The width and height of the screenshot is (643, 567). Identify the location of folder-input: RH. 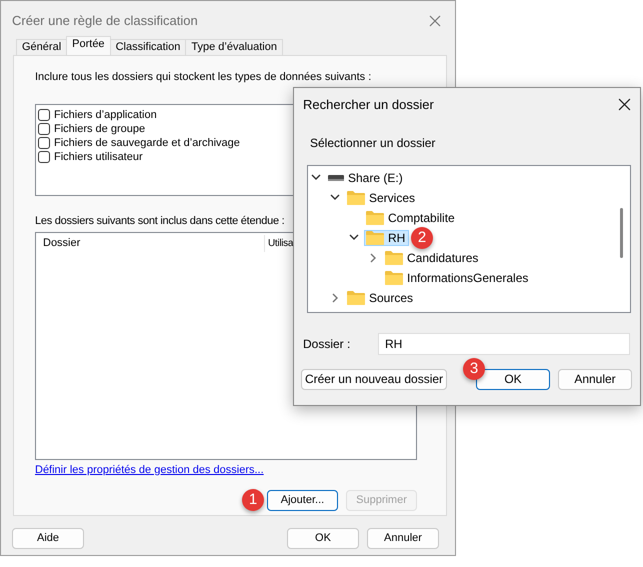
(504, 343).